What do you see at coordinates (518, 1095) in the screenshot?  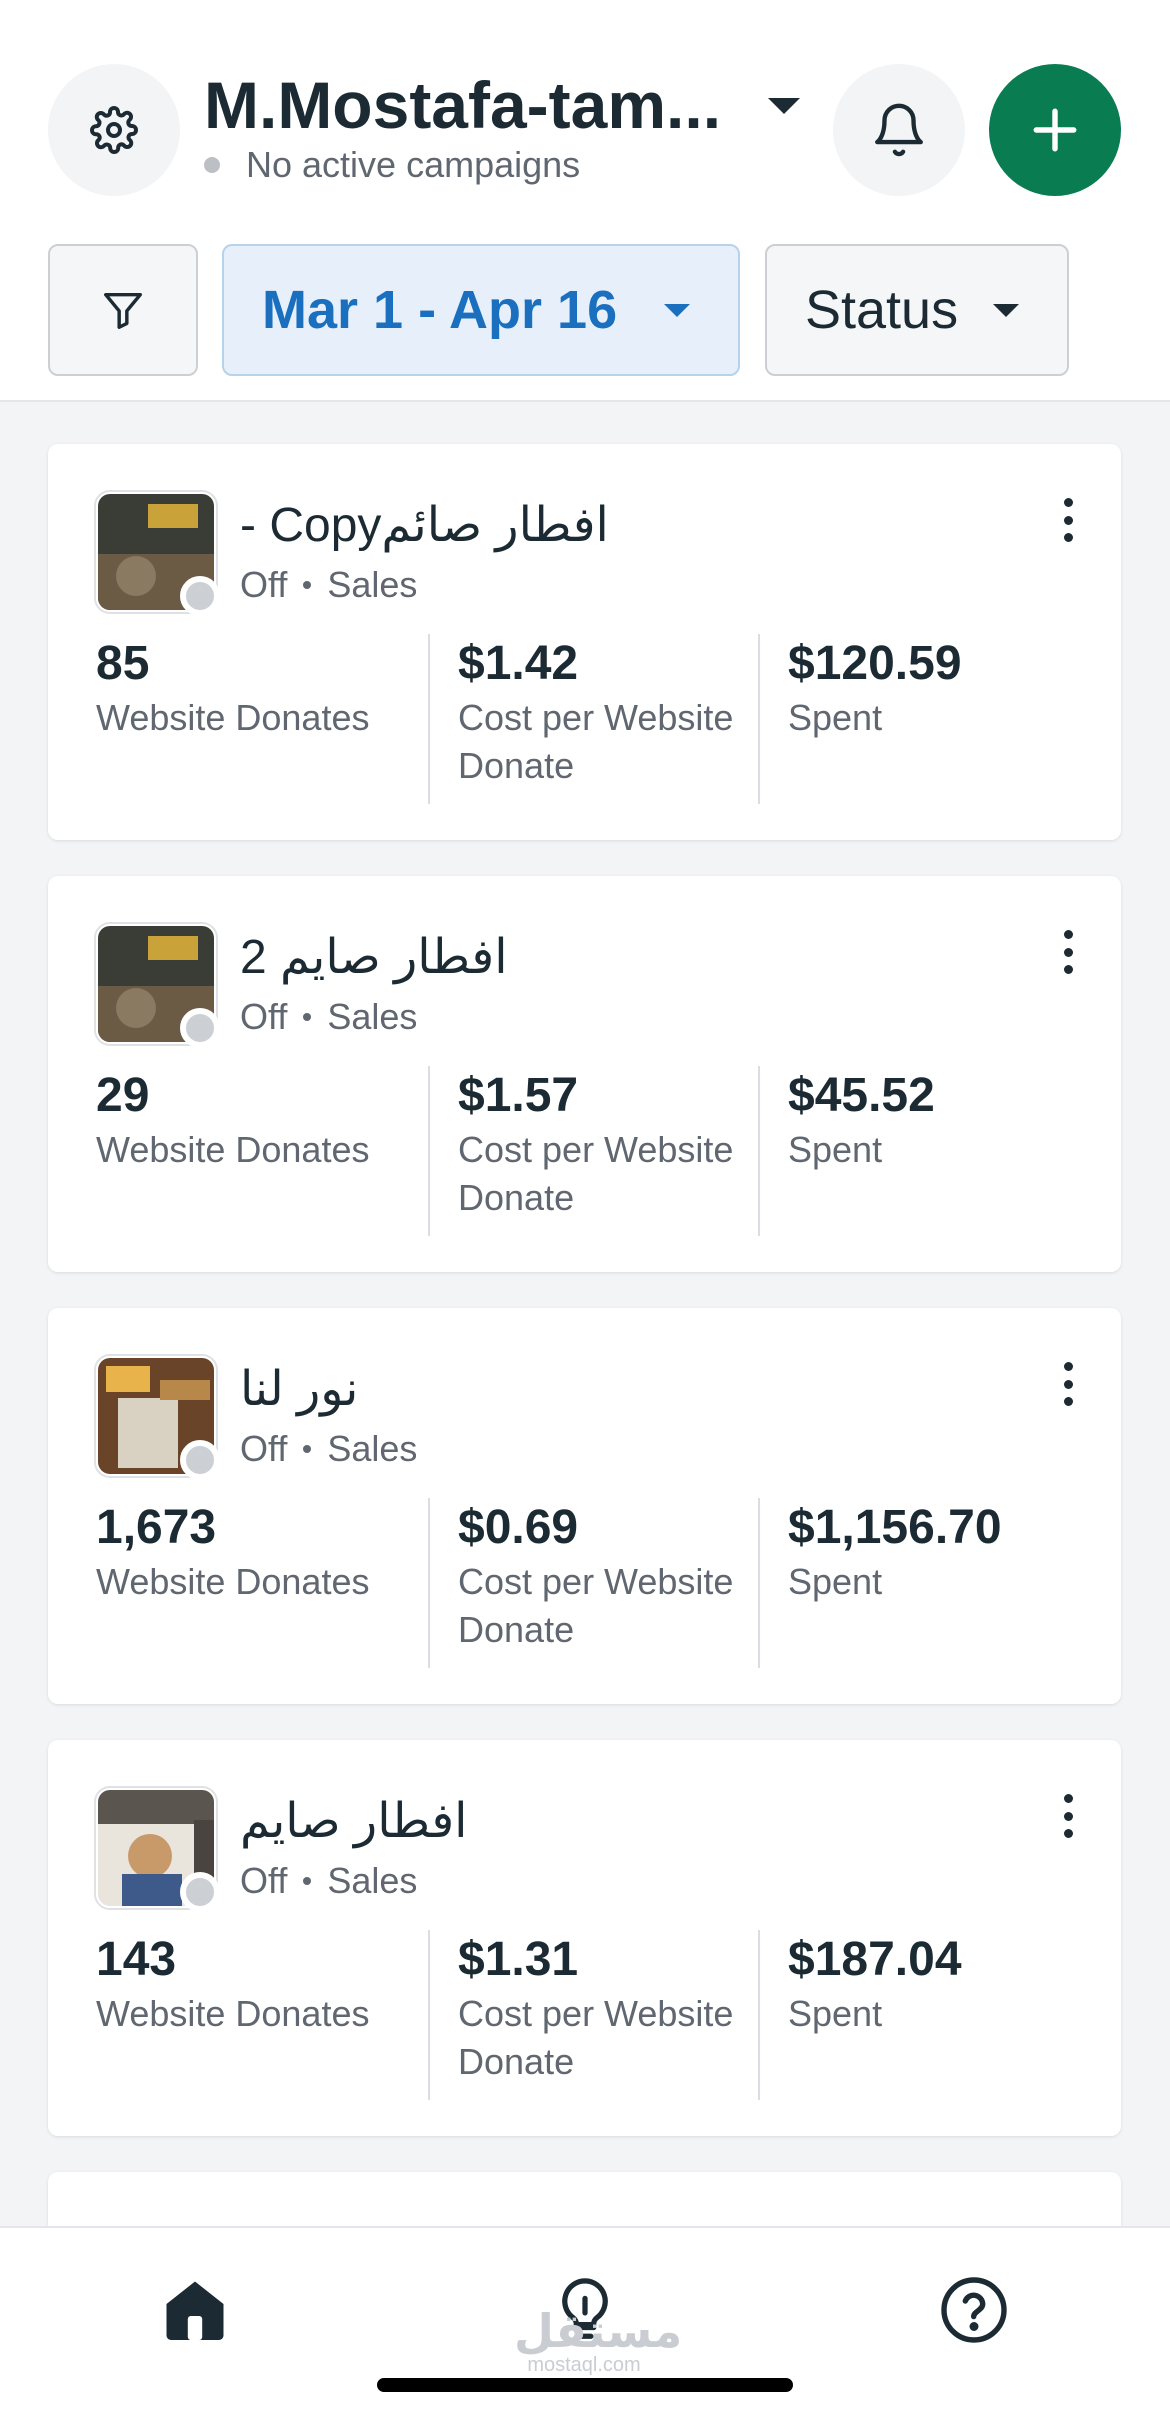 I see `cost-value: $1.57` at bounding box center [518, 1095].